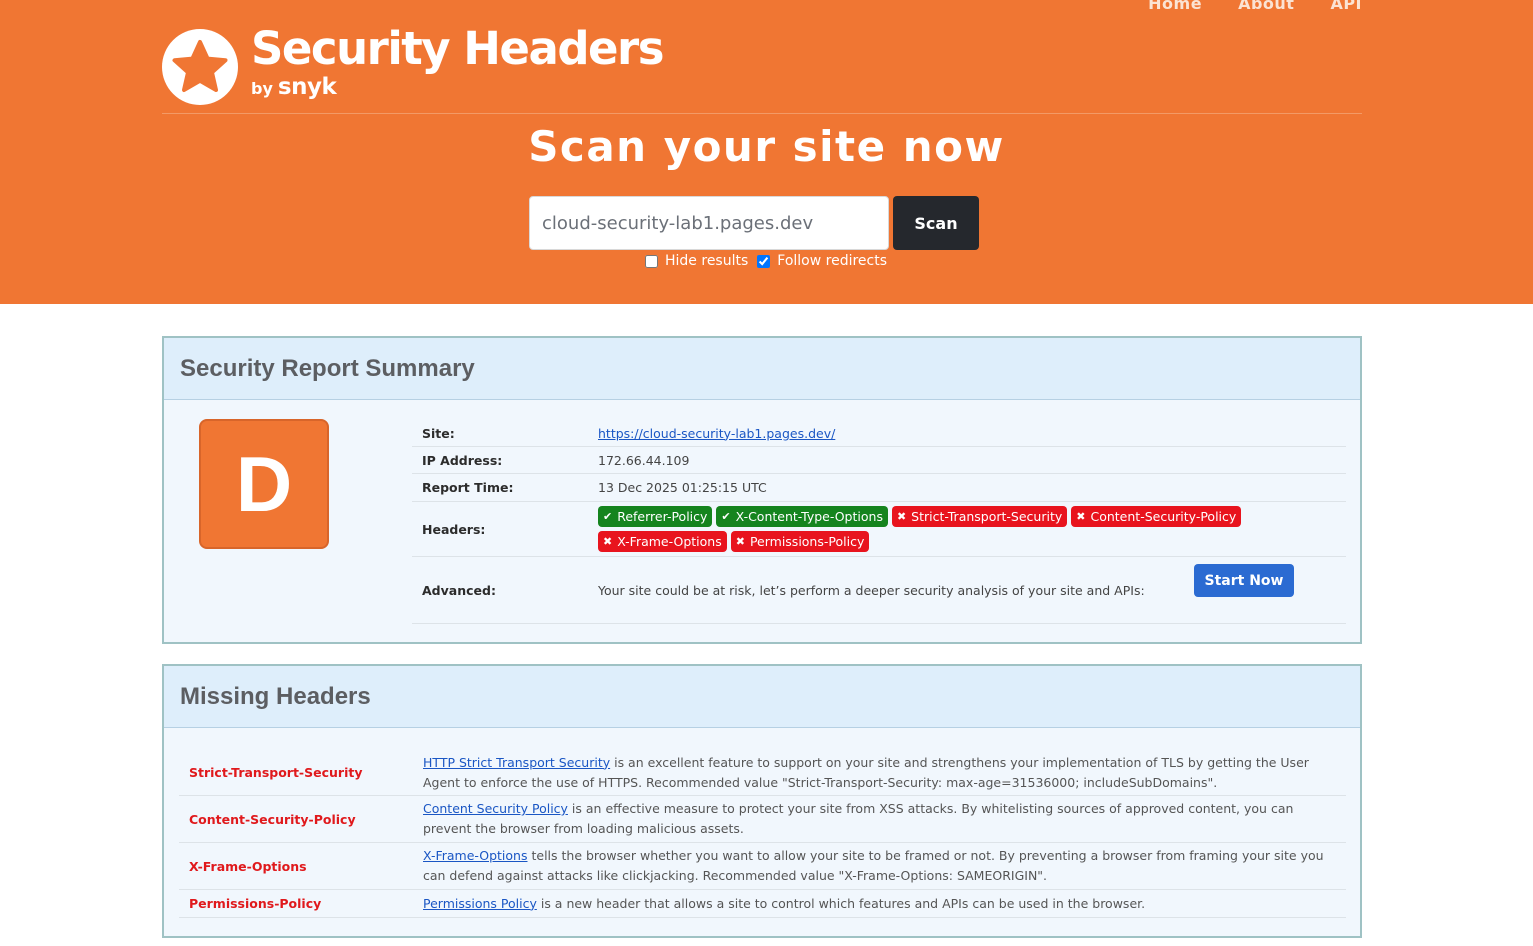 The height and width of the screenshot is (946, 1533). I want to click on header-badge-label: X-Content-Type-Options, so click(809, 516).